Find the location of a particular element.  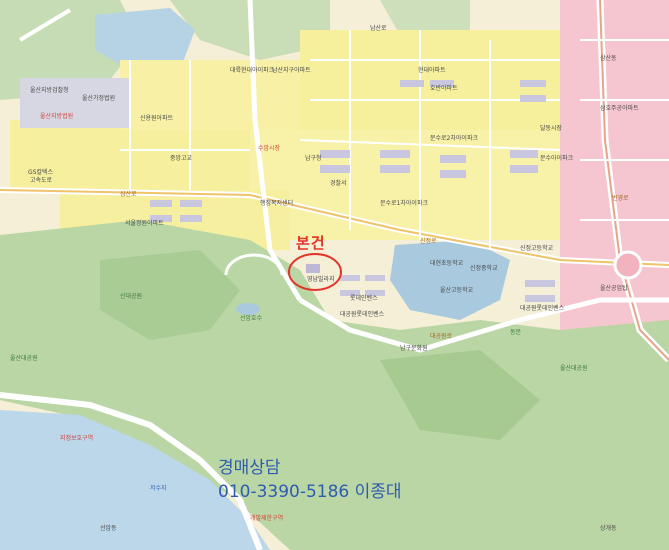

label-daegong-apt: 대공원롯데인벤스 is located at coordinates (362, 314).